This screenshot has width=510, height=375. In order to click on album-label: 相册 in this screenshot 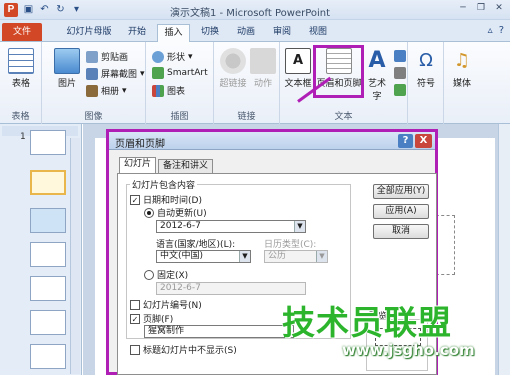, I will do `click(110, 92)`.